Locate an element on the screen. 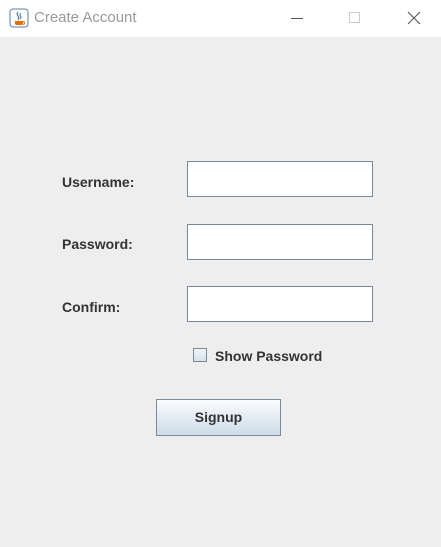 The height and width of the screenshot is (547, 441). username-label: Username: is located at coordinates (98, 182).